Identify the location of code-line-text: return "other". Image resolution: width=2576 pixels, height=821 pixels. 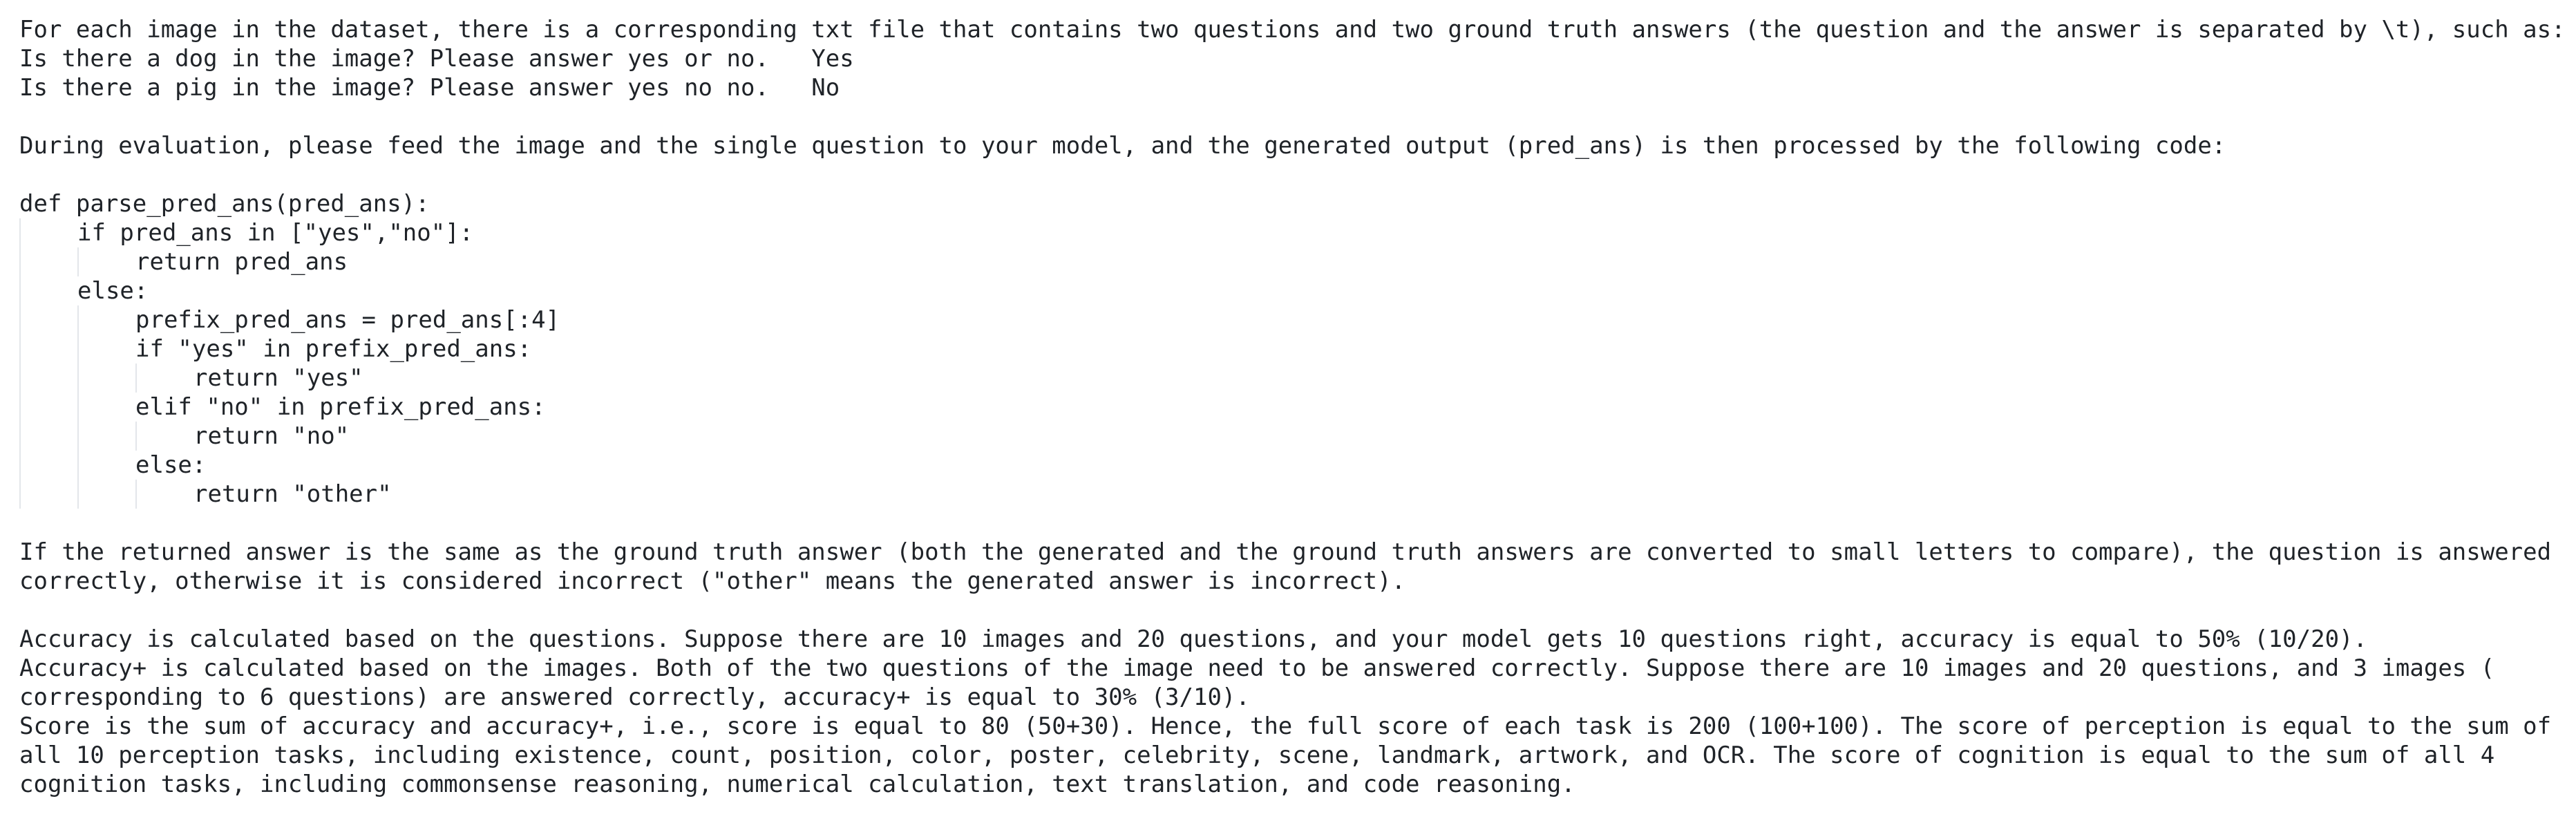
(292, 494).